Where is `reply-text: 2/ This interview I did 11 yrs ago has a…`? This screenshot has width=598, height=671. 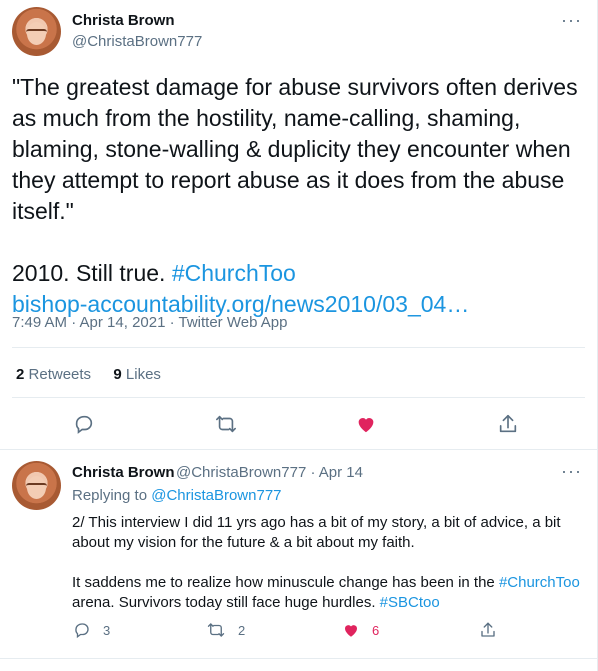 reply-text: 2/ This interview I did 11 yrs ago has a… is located at coordinates (327, 563).